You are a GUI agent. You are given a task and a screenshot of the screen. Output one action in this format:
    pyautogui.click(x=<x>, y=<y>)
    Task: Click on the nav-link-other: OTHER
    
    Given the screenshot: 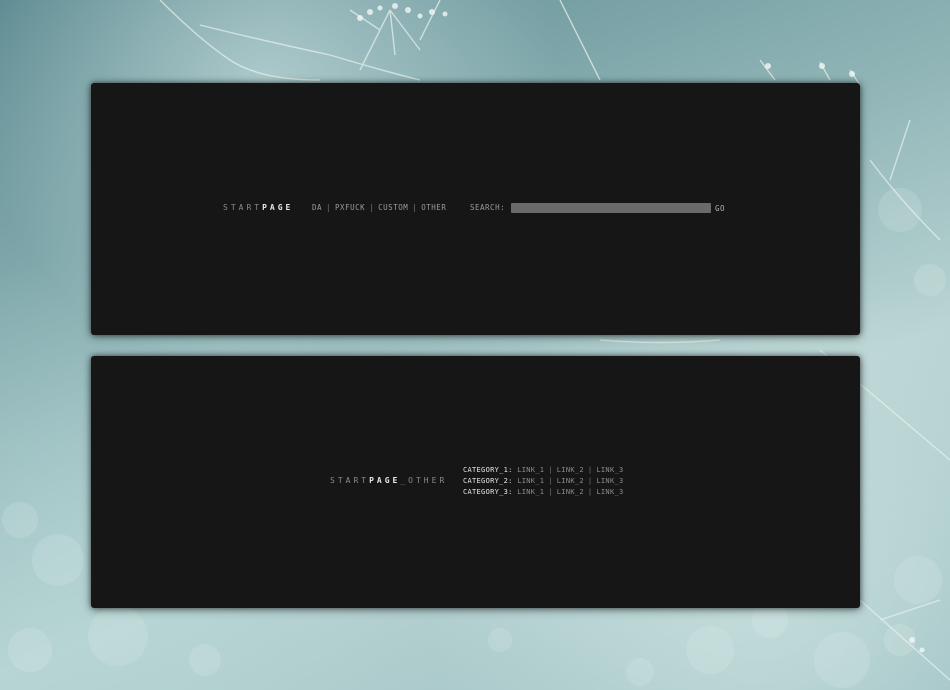 What is the action you would take?
    pyautogui.click(x=433, y=207)
    